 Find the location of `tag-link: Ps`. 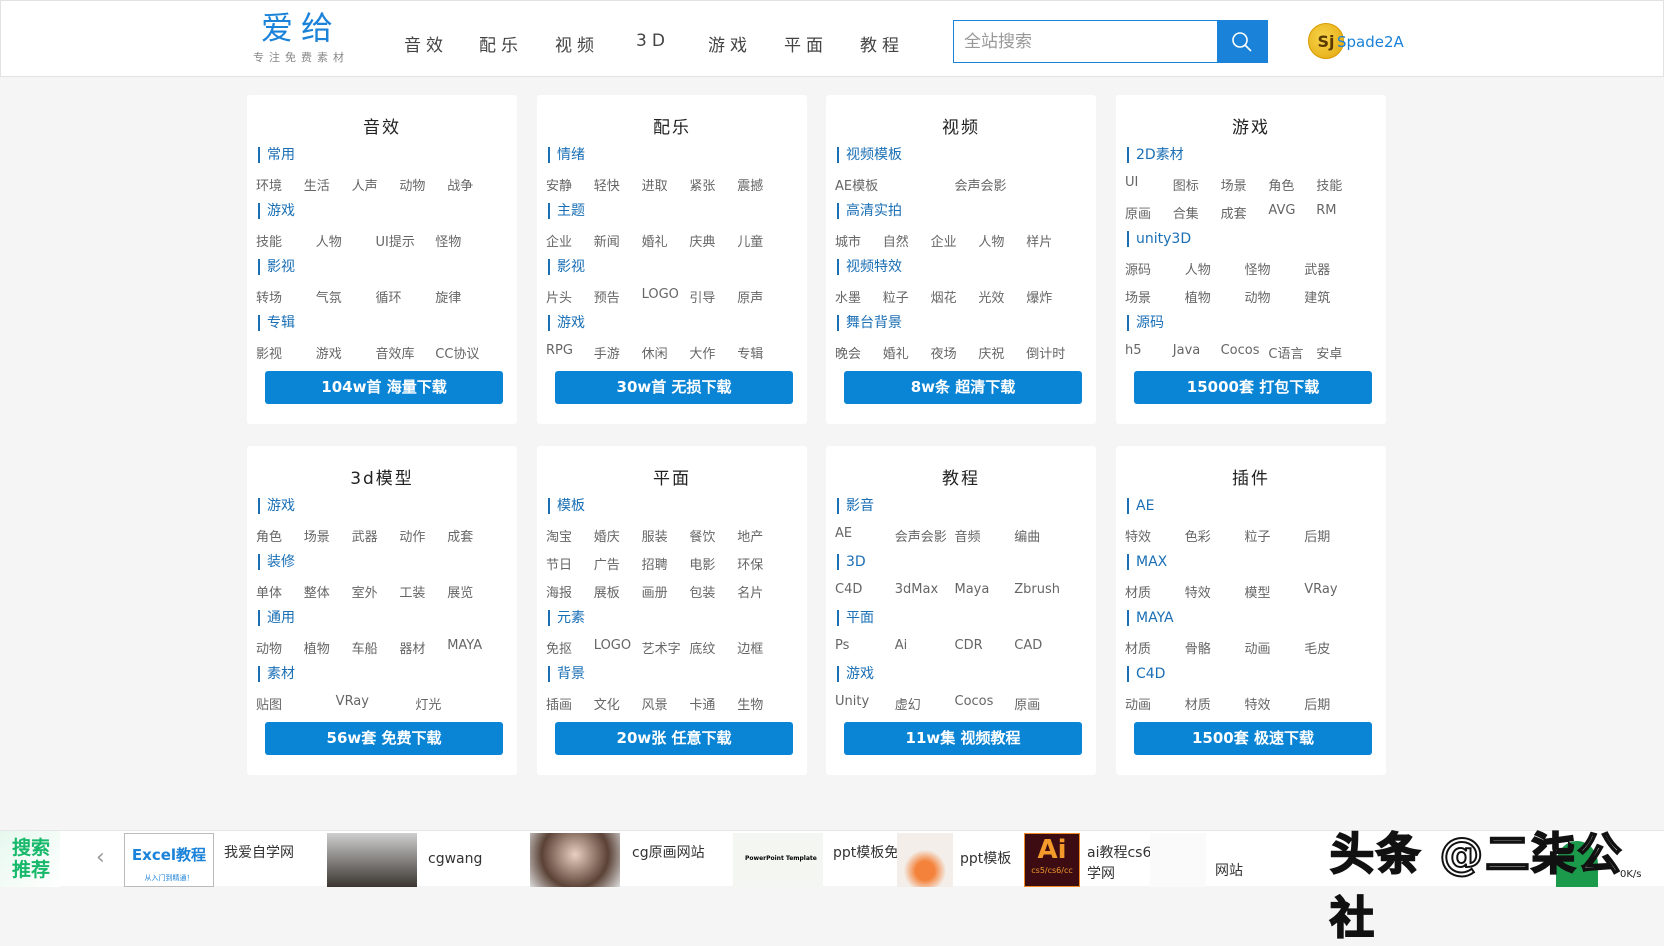

tag-link: Ps is located at coordinates (865, 646).